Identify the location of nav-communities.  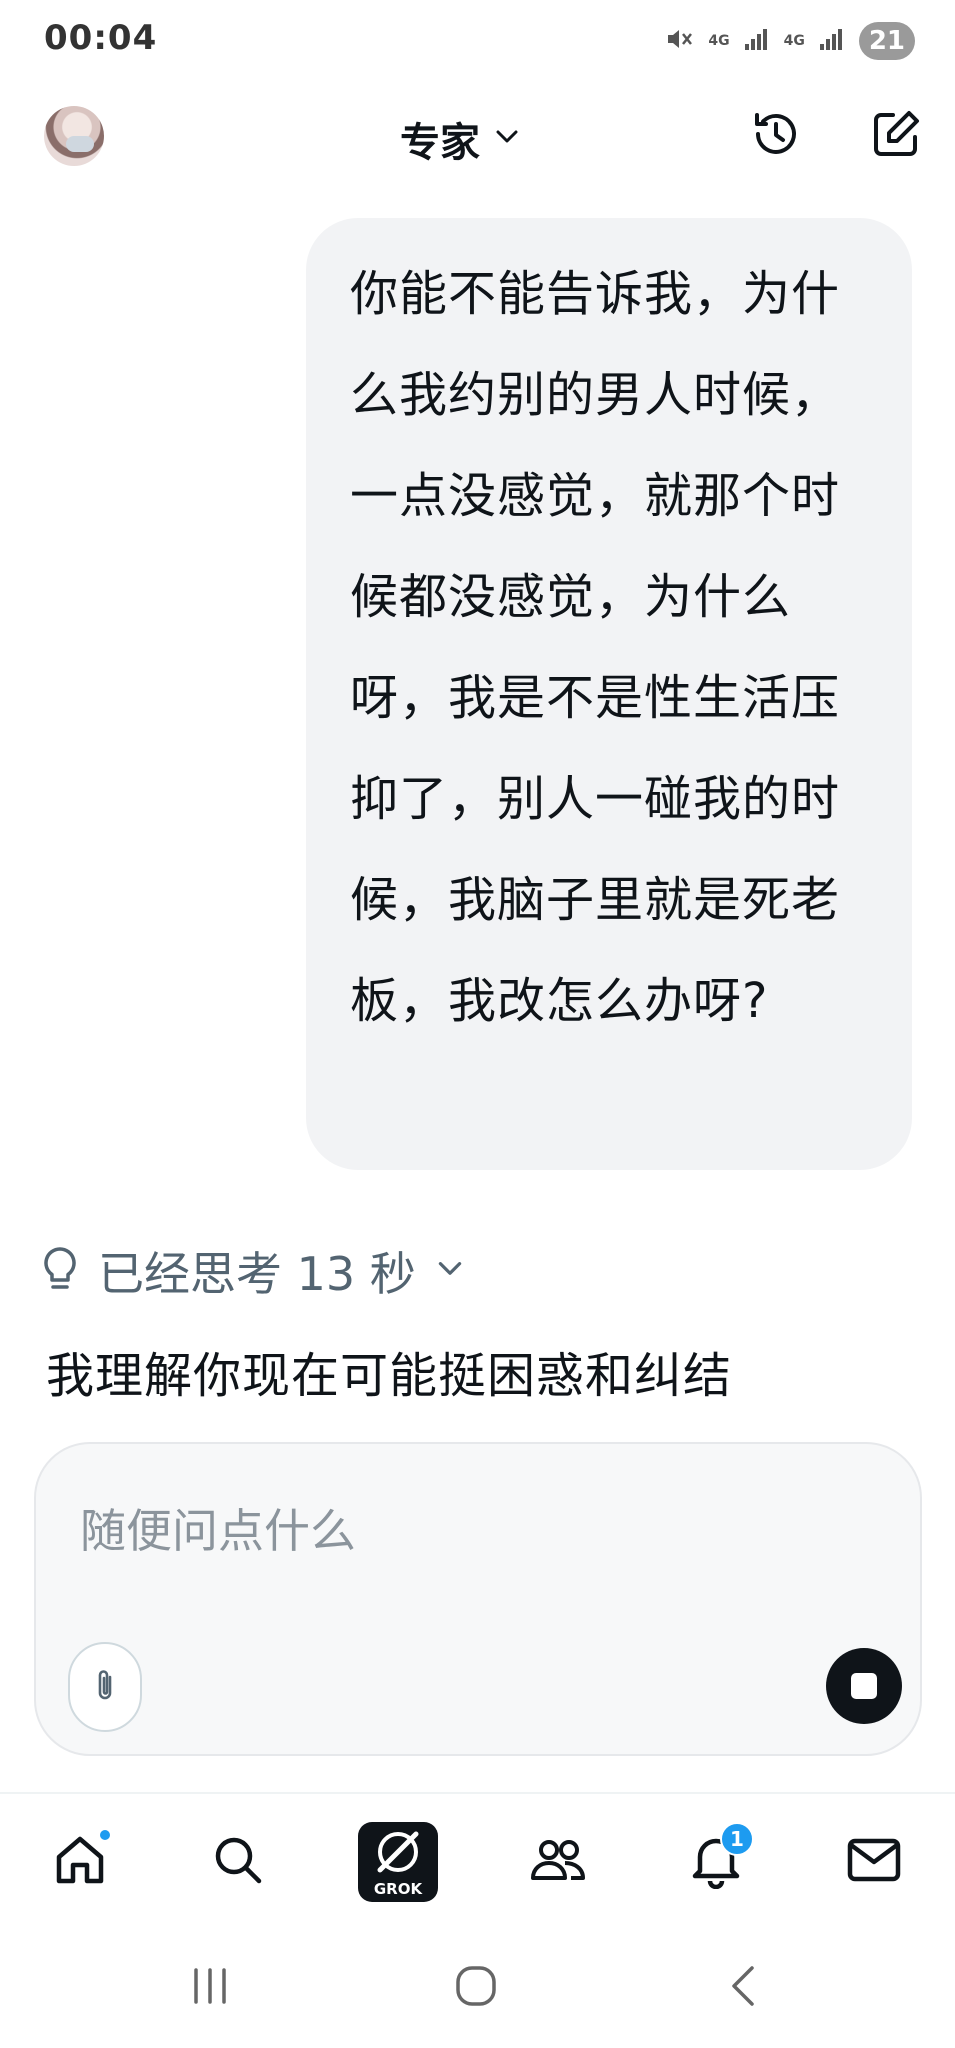
(558, 1862).